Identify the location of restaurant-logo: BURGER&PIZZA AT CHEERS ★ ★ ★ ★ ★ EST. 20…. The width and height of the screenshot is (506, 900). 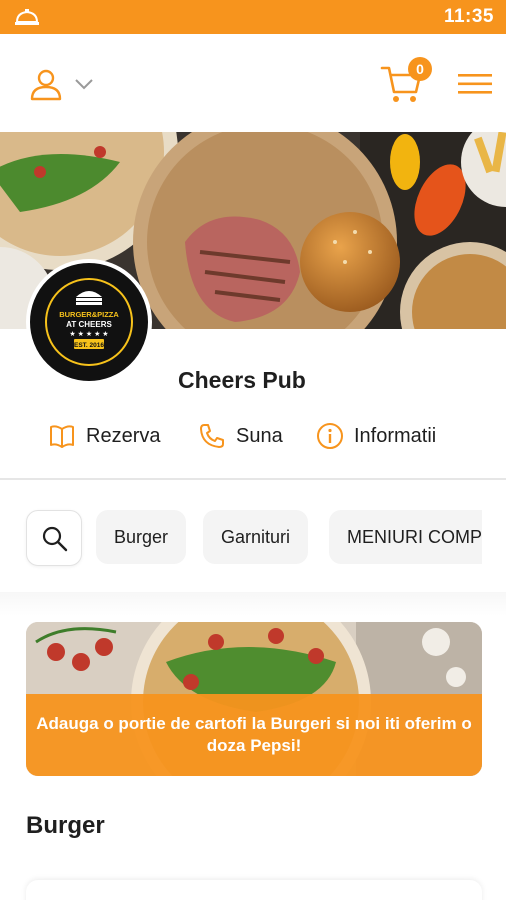
(89, 322).